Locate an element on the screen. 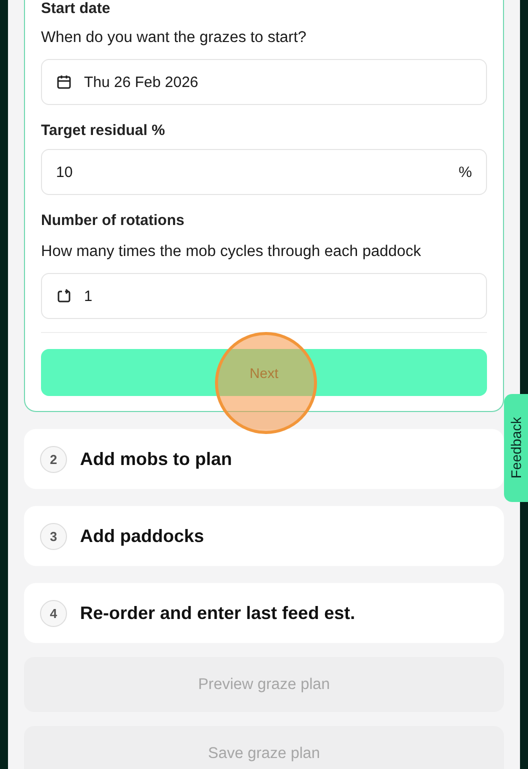  field-label: Start date is located at coordinates (76, 8).